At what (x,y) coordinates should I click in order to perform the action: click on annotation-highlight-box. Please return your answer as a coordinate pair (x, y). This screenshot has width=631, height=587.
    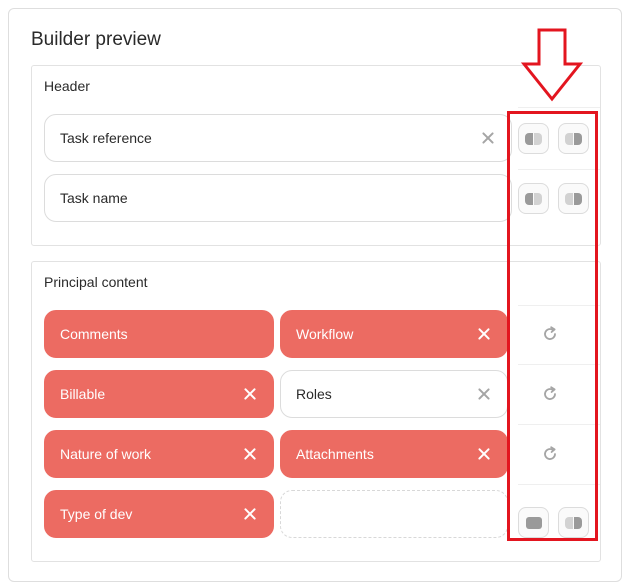
    Looking at the image, I should click on (552, 326).